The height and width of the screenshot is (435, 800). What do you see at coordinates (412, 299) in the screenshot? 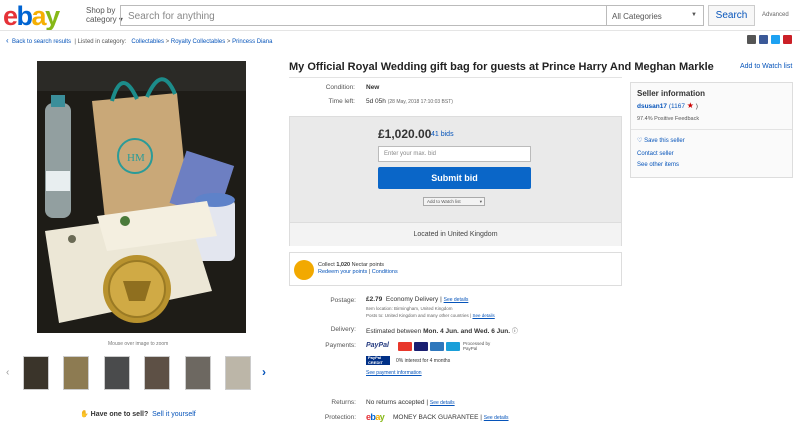
I see `postage-type: Economy Delivery` at bounding box center [412, 299].